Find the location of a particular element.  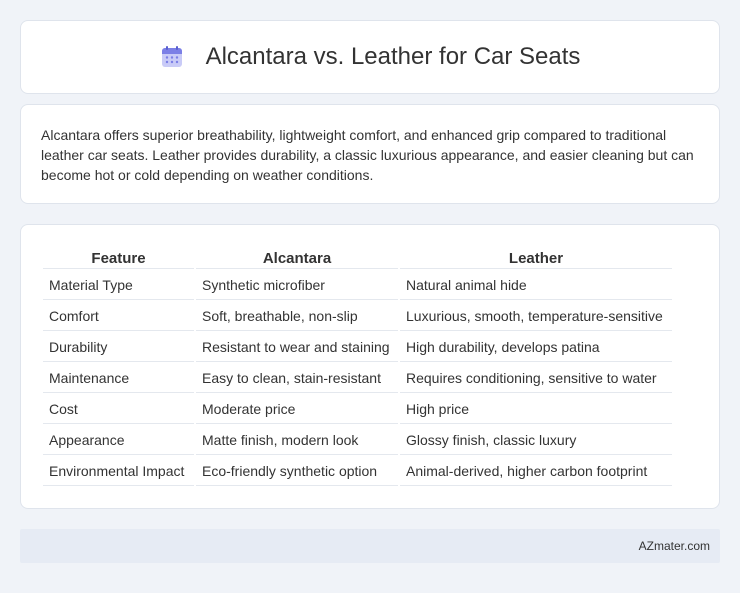

feature-cell: Cost is located at coordinates (118, 409).